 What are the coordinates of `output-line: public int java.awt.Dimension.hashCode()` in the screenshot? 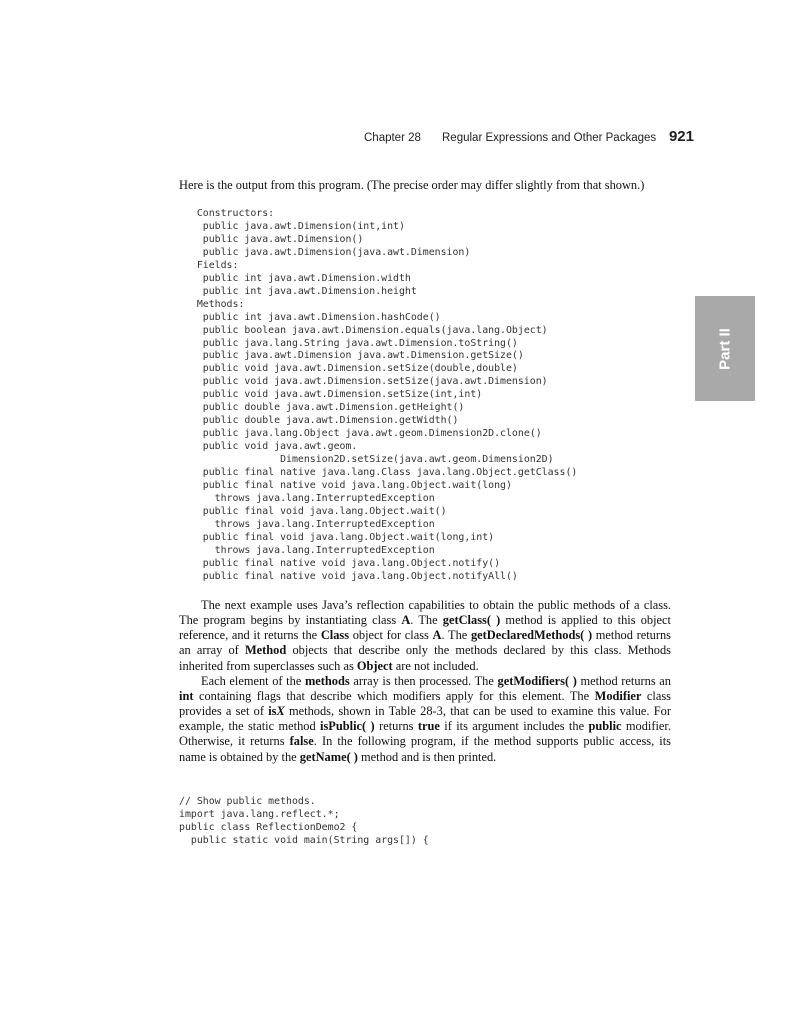 It's located at (310, 317).